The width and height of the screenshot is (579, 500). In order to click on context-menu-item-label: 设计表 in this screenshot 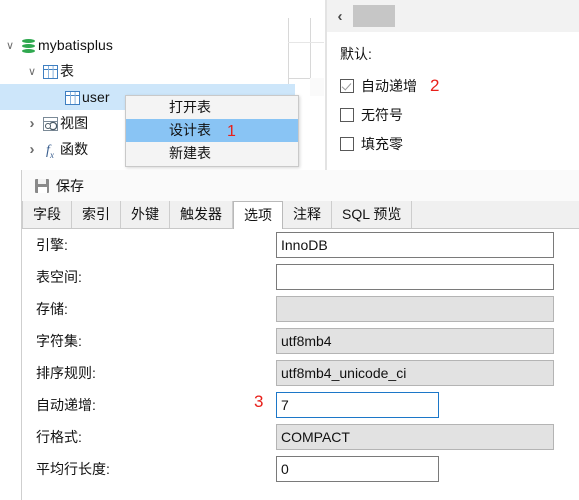, I will do `click(190, 130)`.